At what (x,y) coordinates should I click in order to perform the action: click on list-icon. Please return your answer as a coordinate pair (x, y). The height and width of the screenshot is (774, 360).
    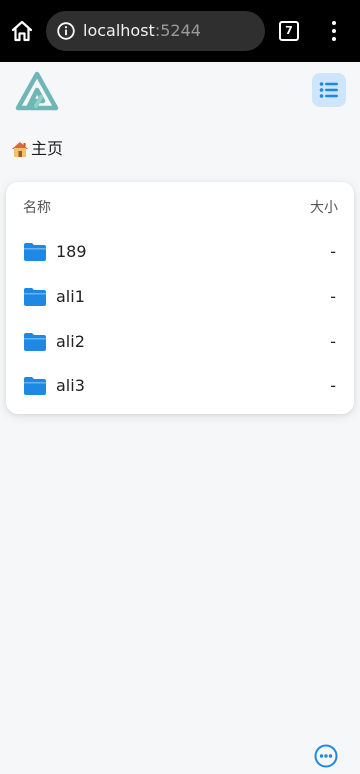
    Looking at the image, I should click on (328, 90).